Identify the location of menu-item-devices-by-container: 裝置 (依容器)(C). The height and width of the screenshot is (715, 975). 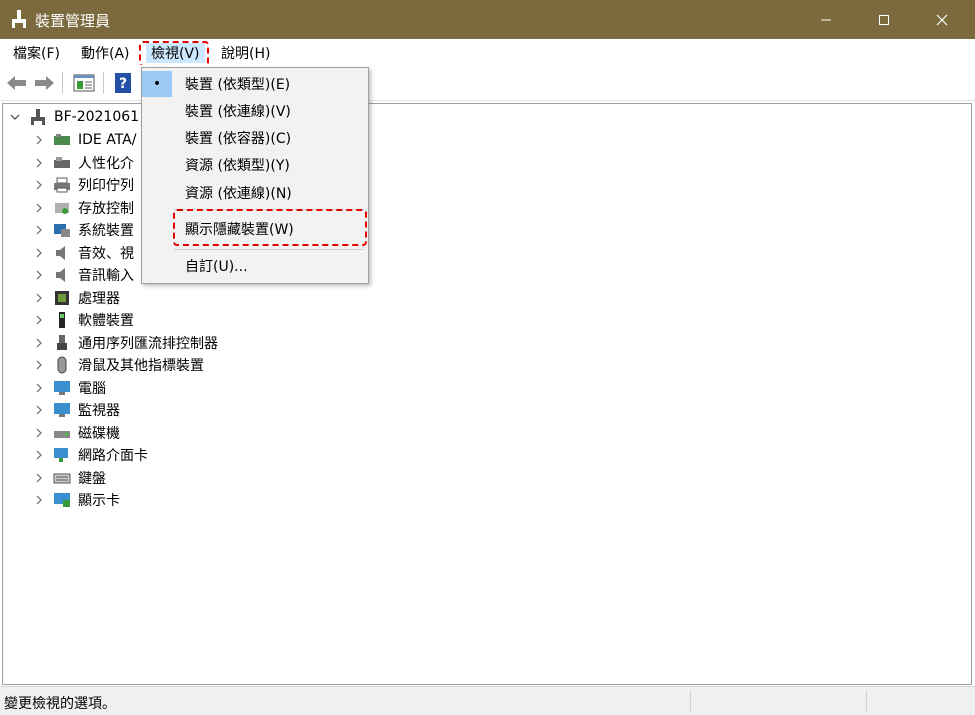
(255, 138).